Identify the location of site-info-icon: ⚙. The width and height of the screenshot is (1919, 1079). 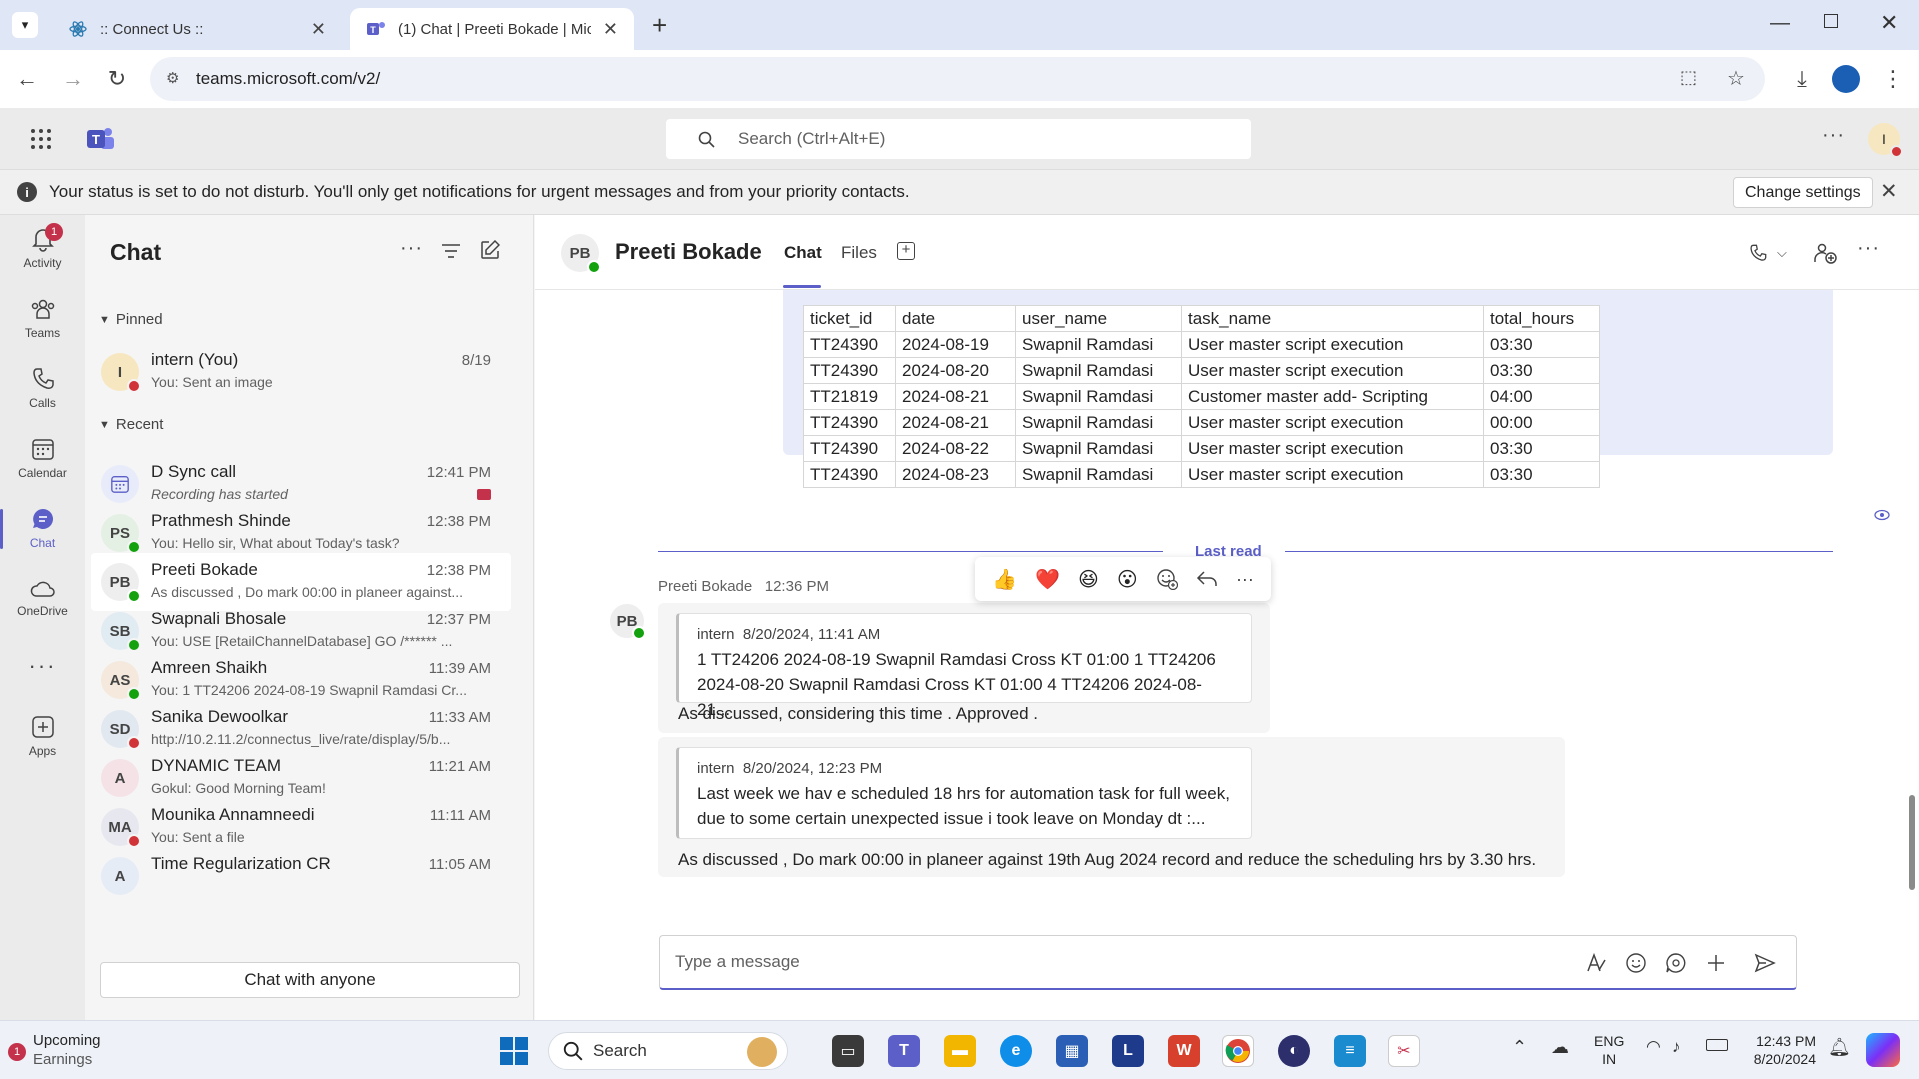
(172, 78).